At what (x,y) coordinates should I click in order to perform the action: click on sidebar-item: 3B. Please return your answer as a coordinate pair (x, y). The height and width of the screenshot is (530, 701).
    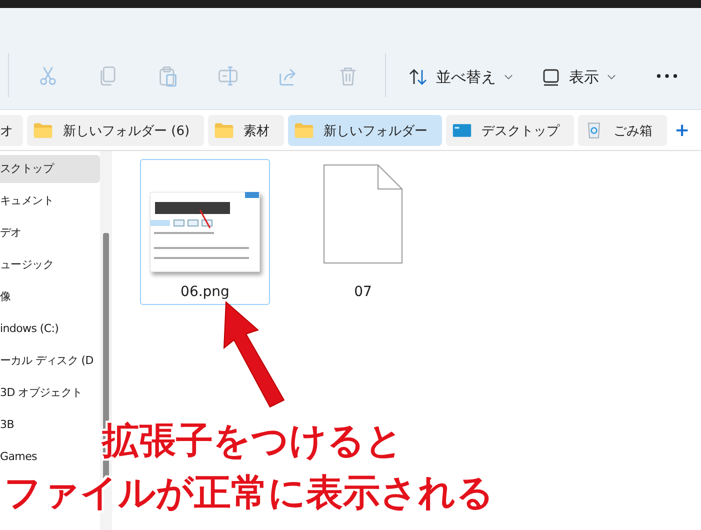
    Looking at the image, I should click on (50, 425).